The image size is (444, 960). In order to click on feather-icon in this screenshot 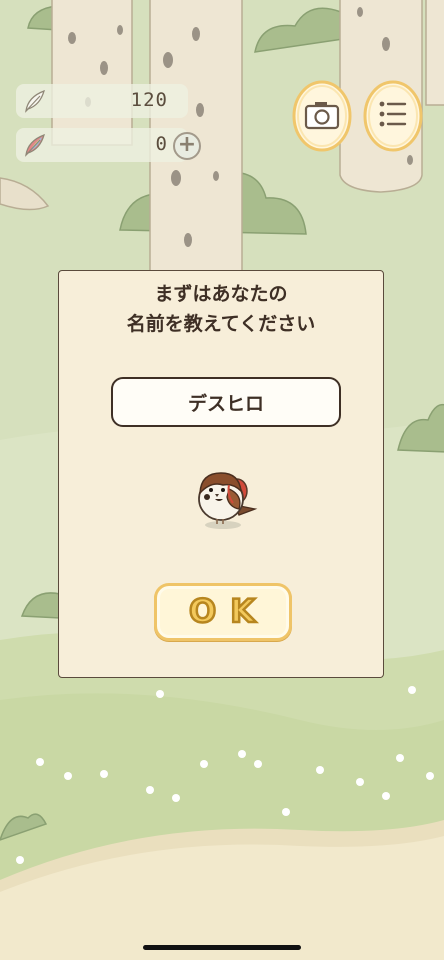, I will do `click(36, 103)`.